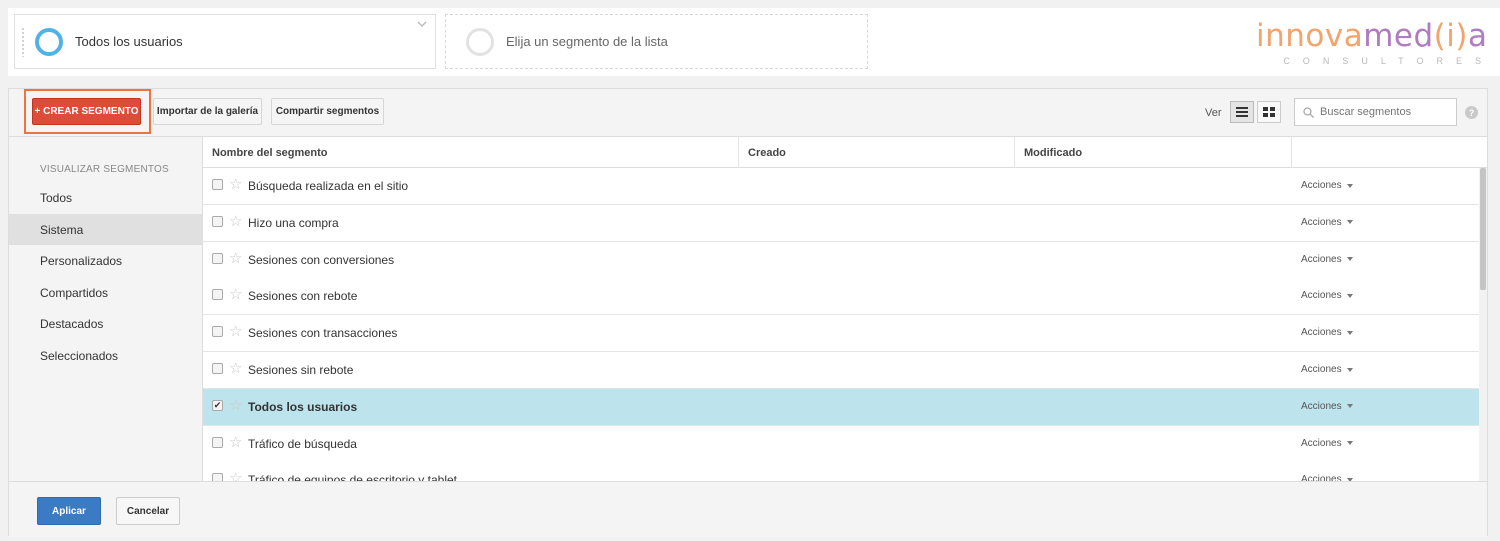 The height and width of the screenshot is (541, 1500). Describe the element at coordinates (841, 260) in the screenshot. I see `table-row: ☆ Sesiones con conversiones Acciones` at that location.